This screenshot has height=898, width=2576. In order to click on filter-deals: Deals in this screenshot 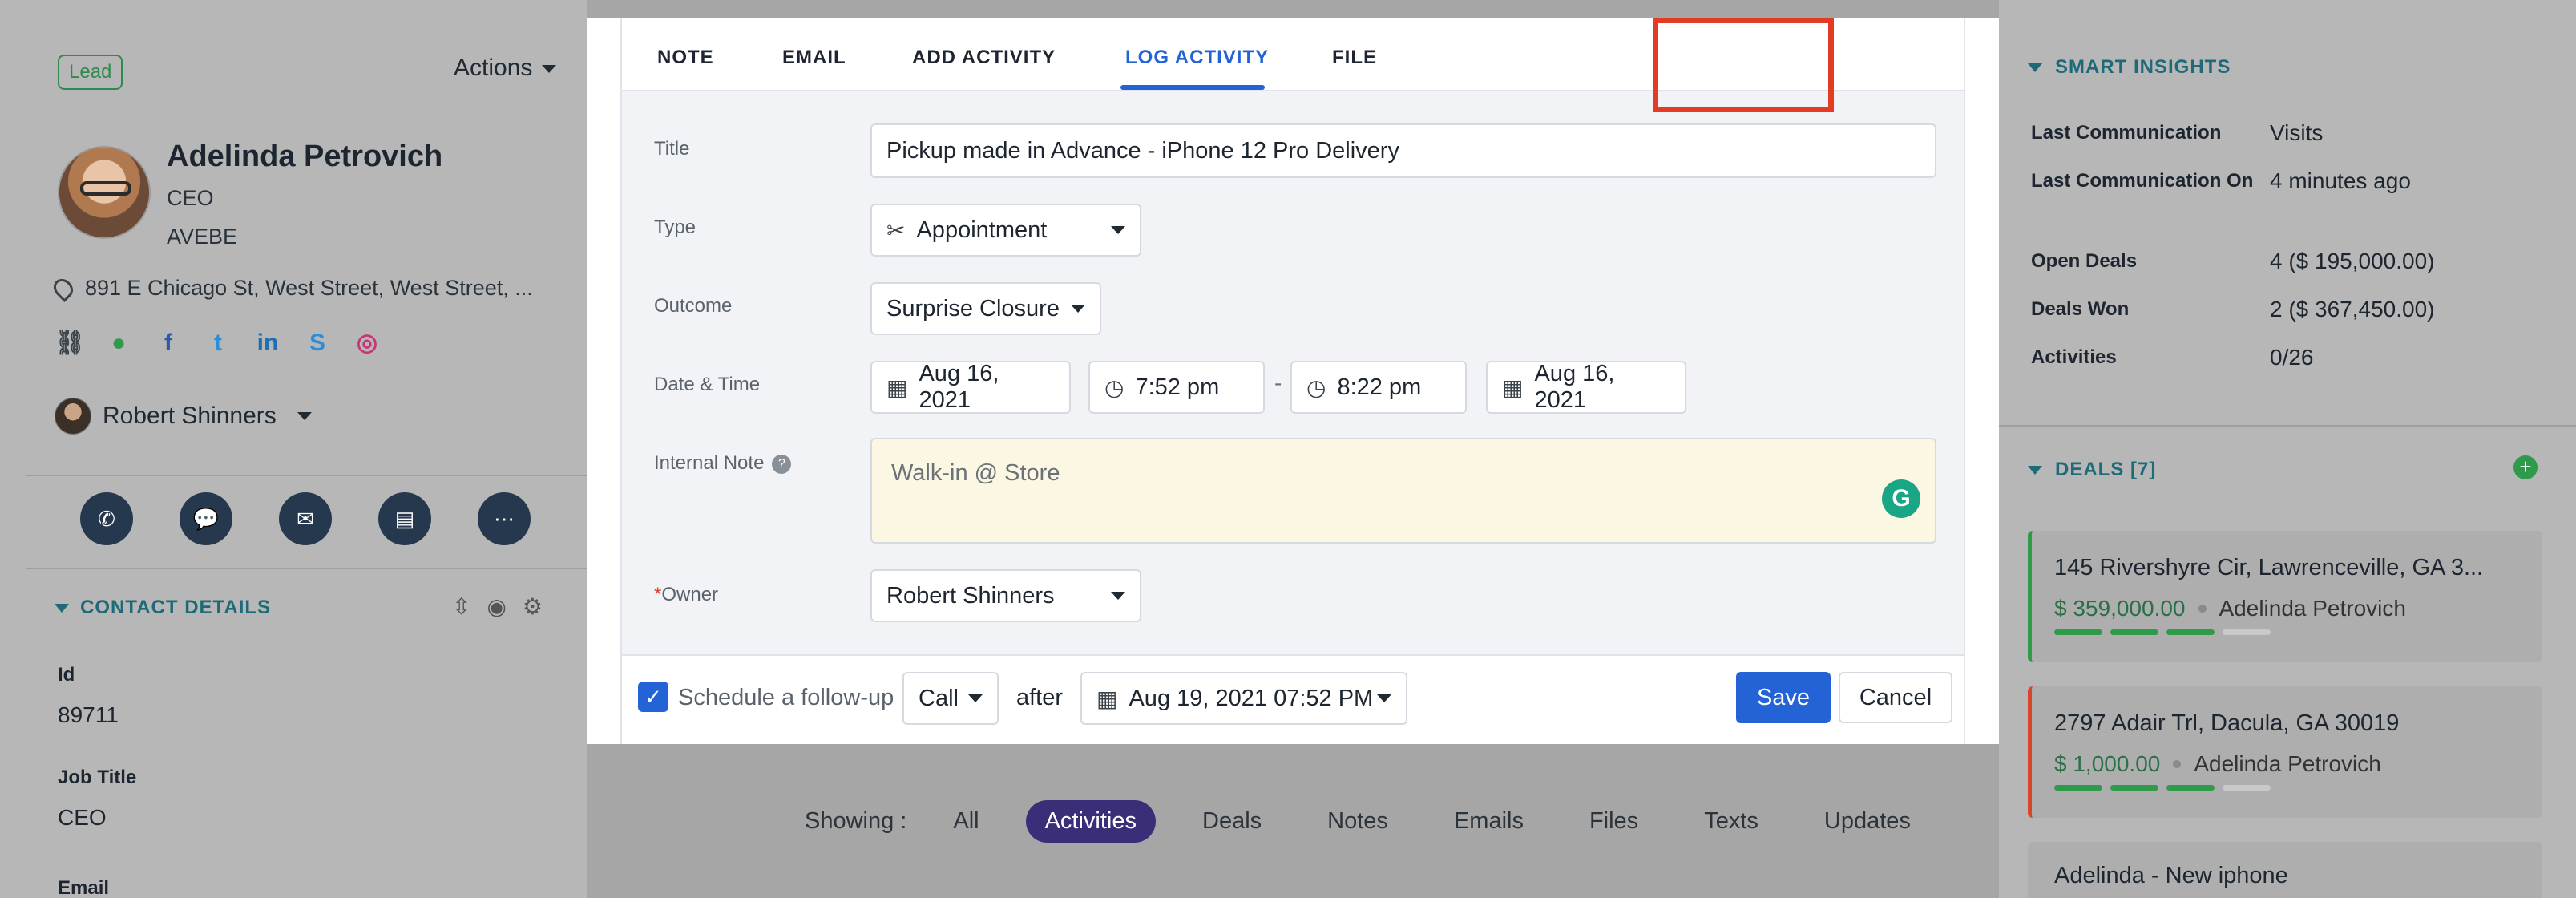, I will do `click(1232, 822)`.